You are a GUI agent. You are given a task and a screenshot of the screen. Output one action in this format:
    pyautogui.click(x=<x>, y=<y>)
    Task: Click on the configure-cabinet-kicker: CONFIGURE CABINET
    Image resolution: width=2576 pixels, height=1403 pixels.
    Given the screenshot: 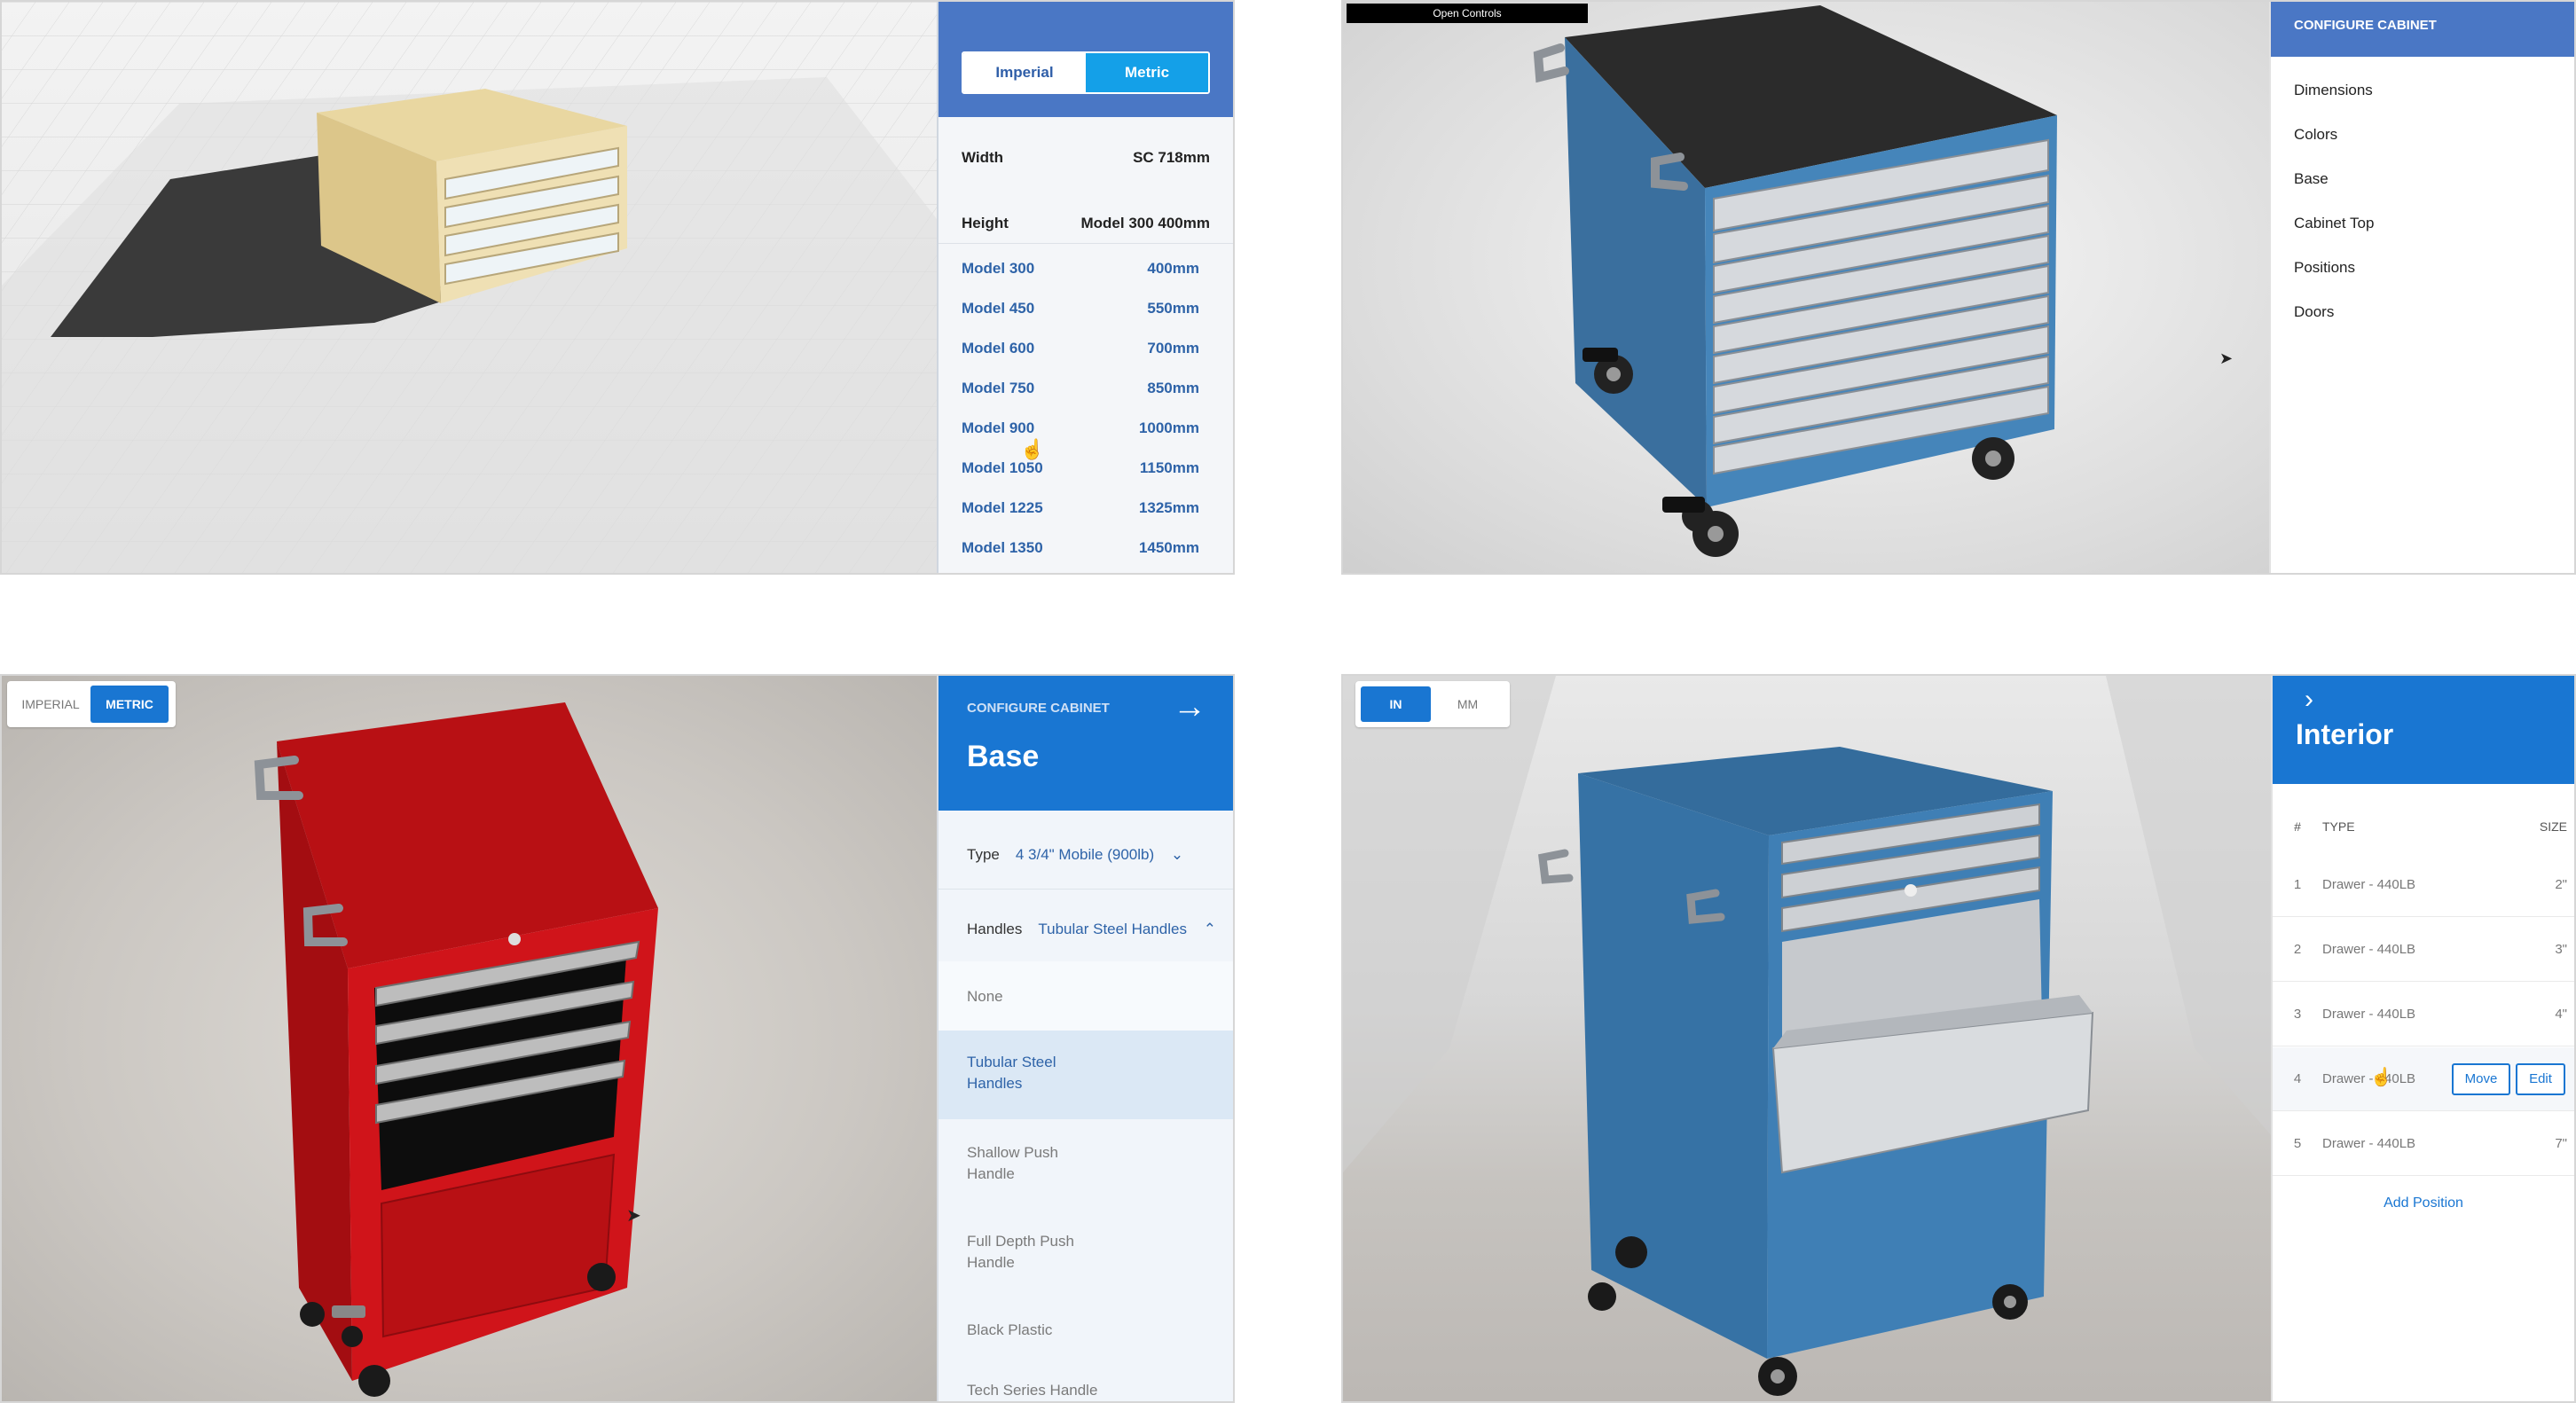 What is the action you would take?
    pyautogui.click(x=1038, y=708)
    